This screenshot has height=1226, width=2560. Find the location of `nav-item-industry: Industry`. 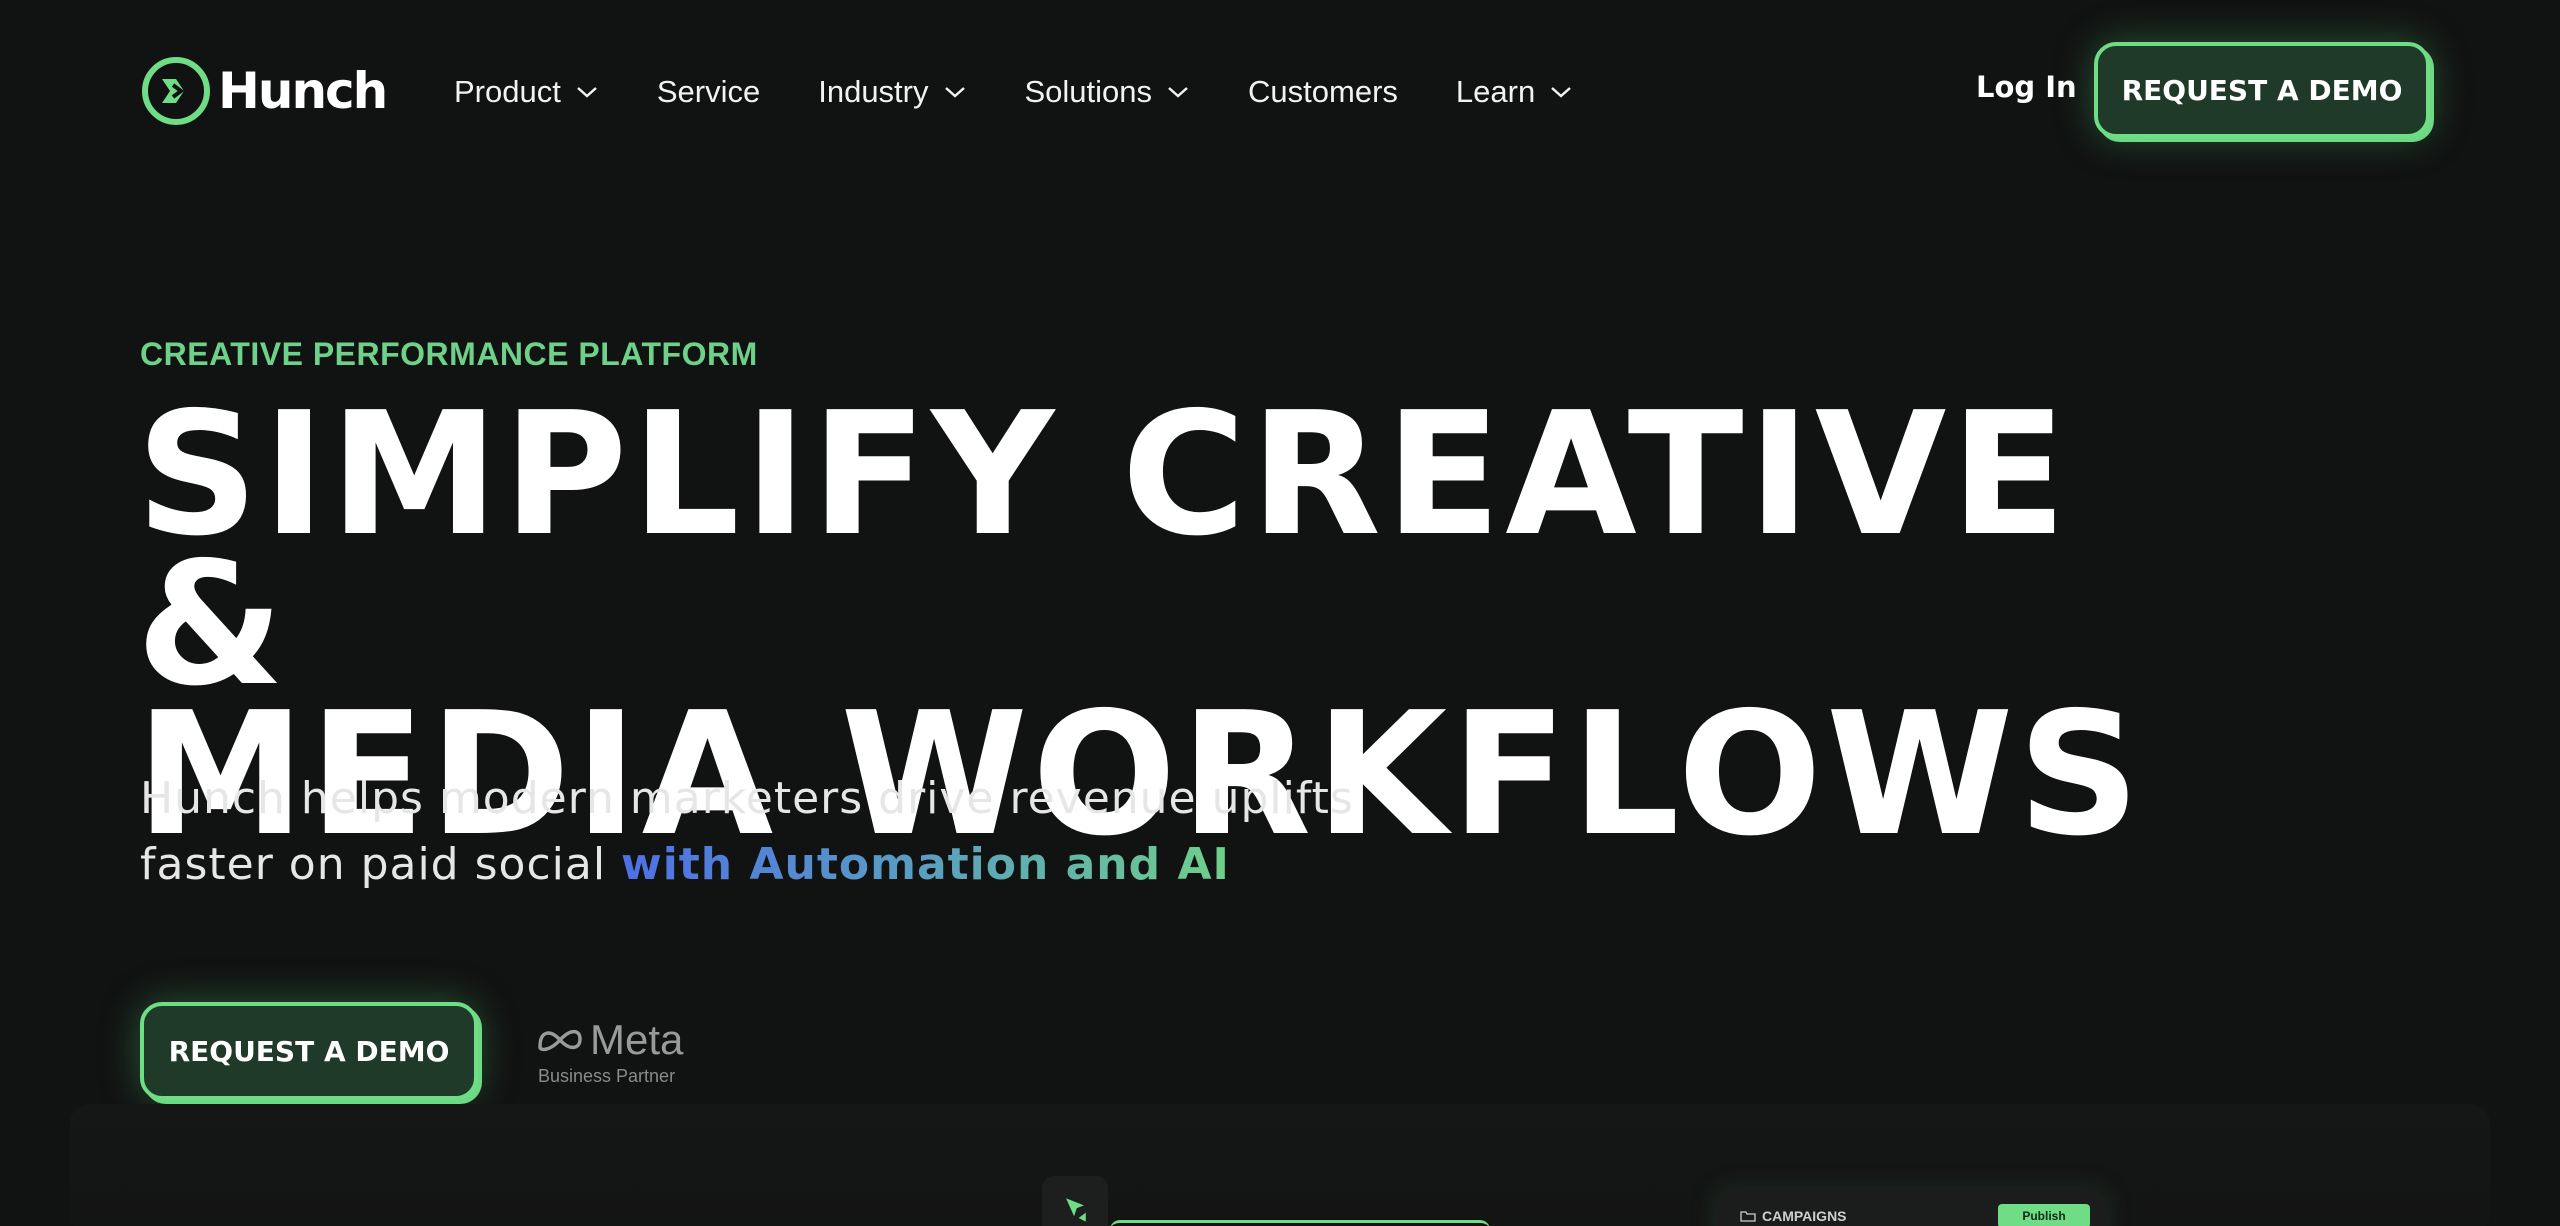

nav-item-industry: Industry is located at coordinates (892, 92).